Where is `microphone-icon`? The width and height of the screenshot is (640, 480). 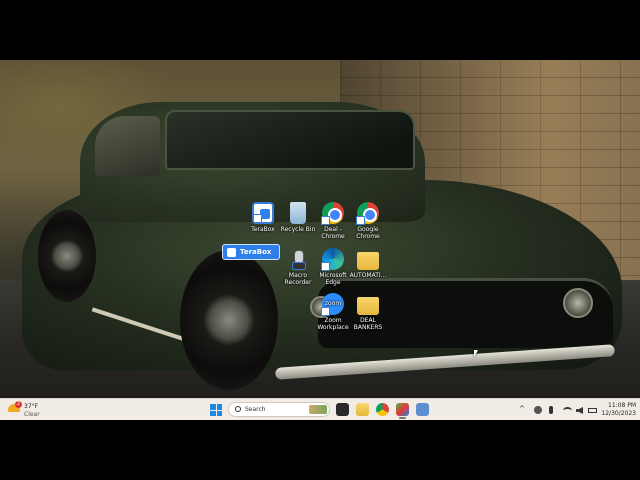
microphone-icon is located at coordinates (551, 410).